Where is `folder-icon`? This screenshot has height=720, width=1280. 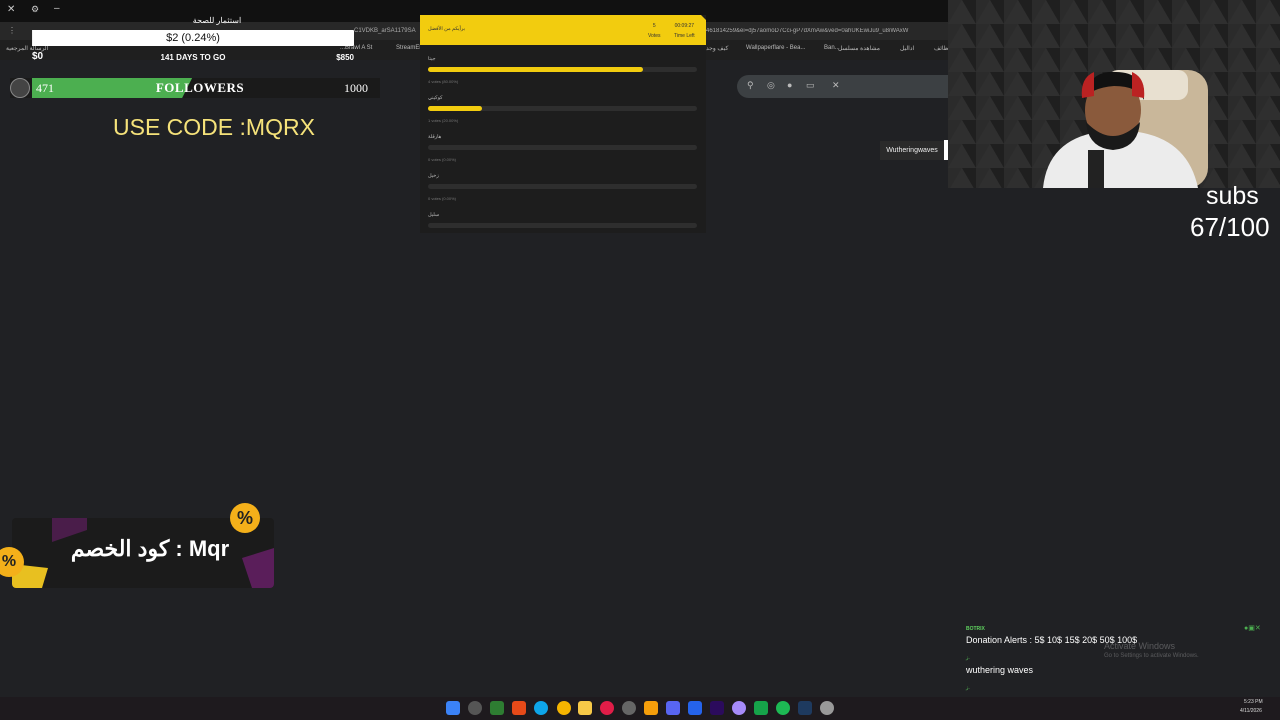
folder-icon is located at coordinates (585, 708).